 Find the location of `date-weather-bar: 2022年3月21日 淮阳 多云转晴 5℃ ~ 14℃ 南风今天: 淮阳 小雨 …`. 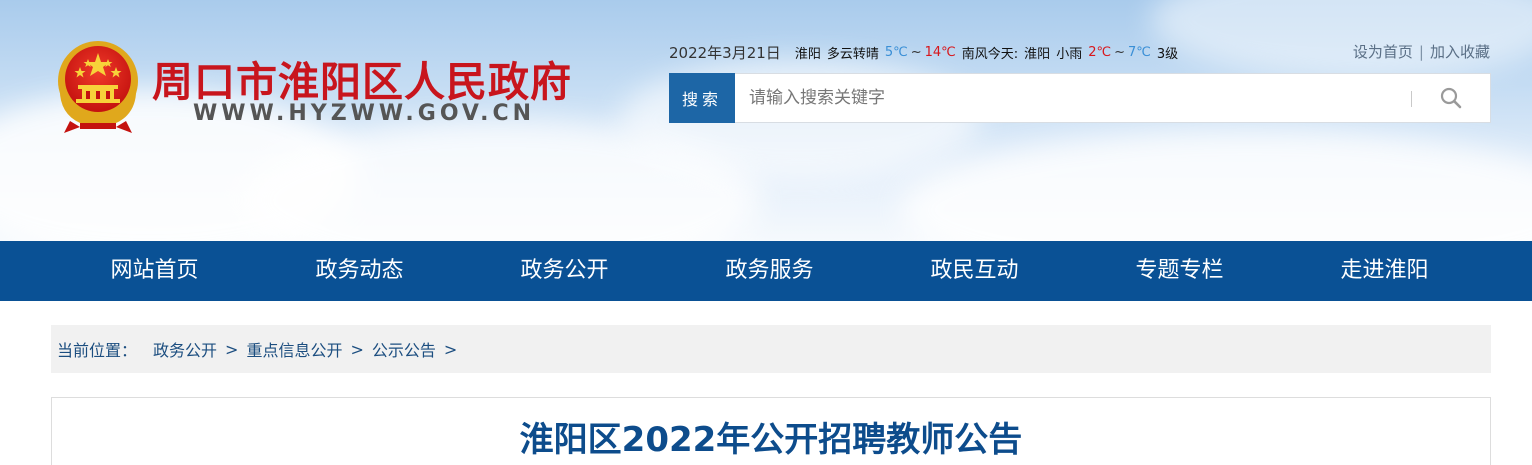

date-weather-bar: 2022年3月21日 淮阳 多云转晴 5℃ ~ 14℃ 南风今天: 淮阳 小雨 … is located at coordinates (926, 52).